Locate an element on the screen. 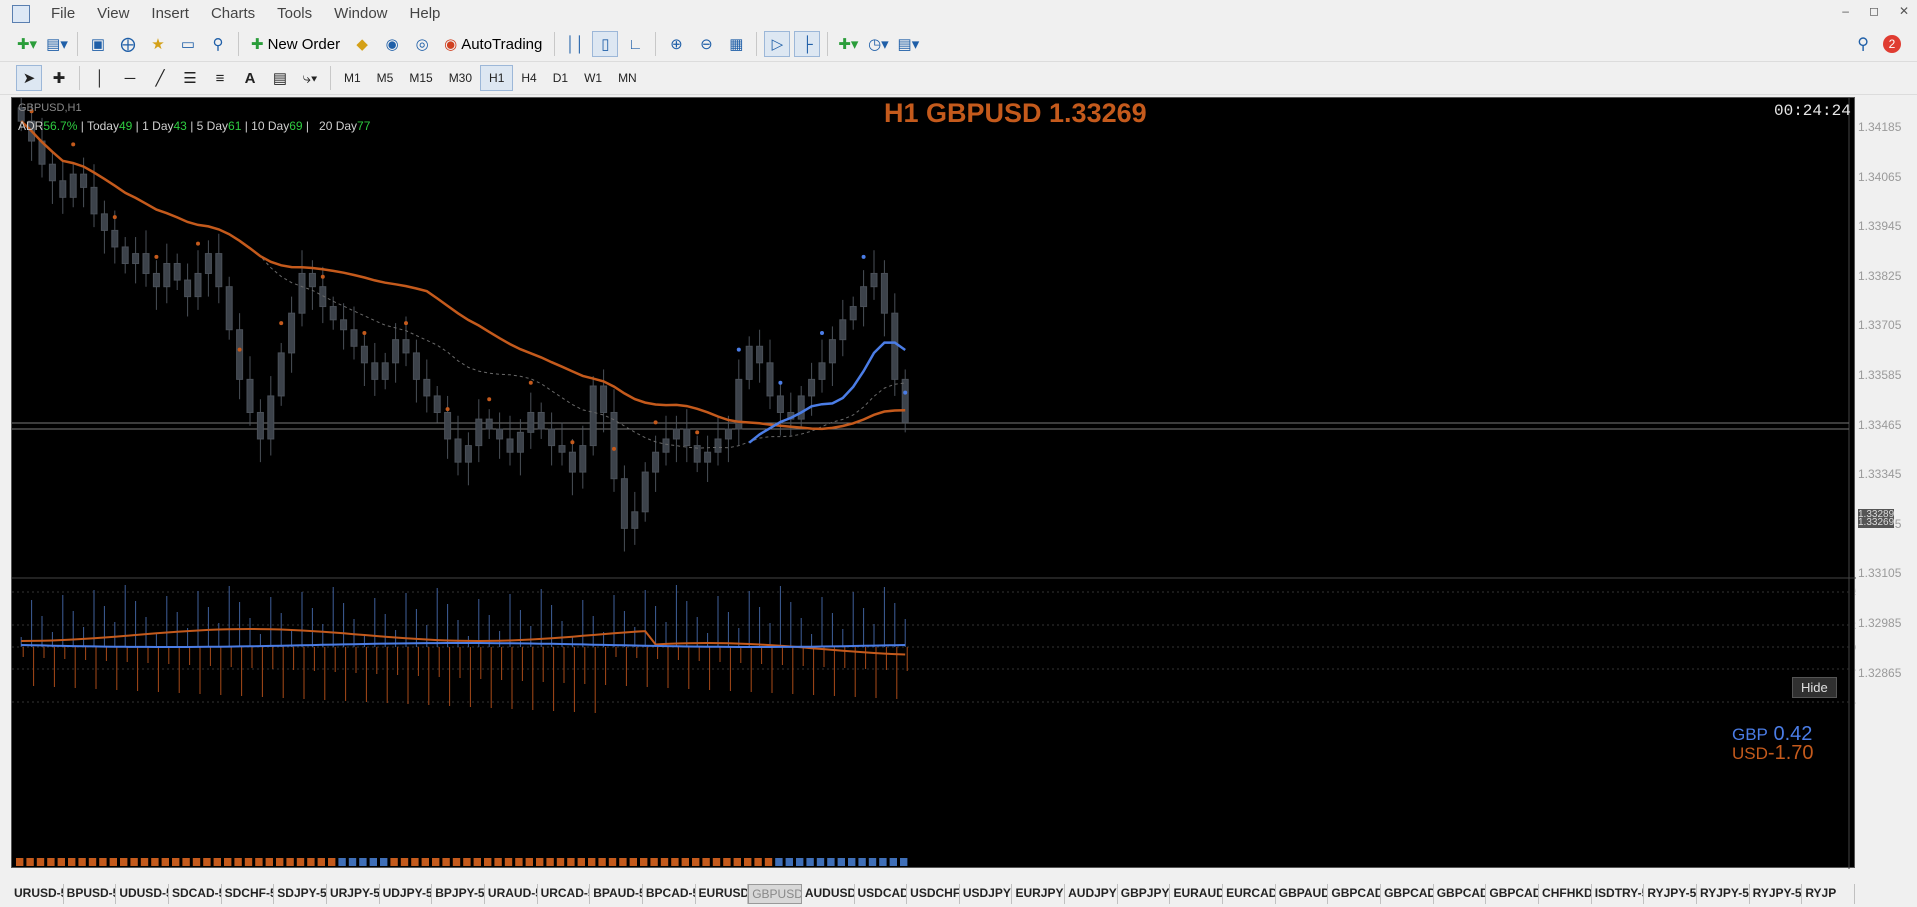 This screenshot has height=907, width=1917. trendline-icon: ╱ is located at coordinates (160, 78).